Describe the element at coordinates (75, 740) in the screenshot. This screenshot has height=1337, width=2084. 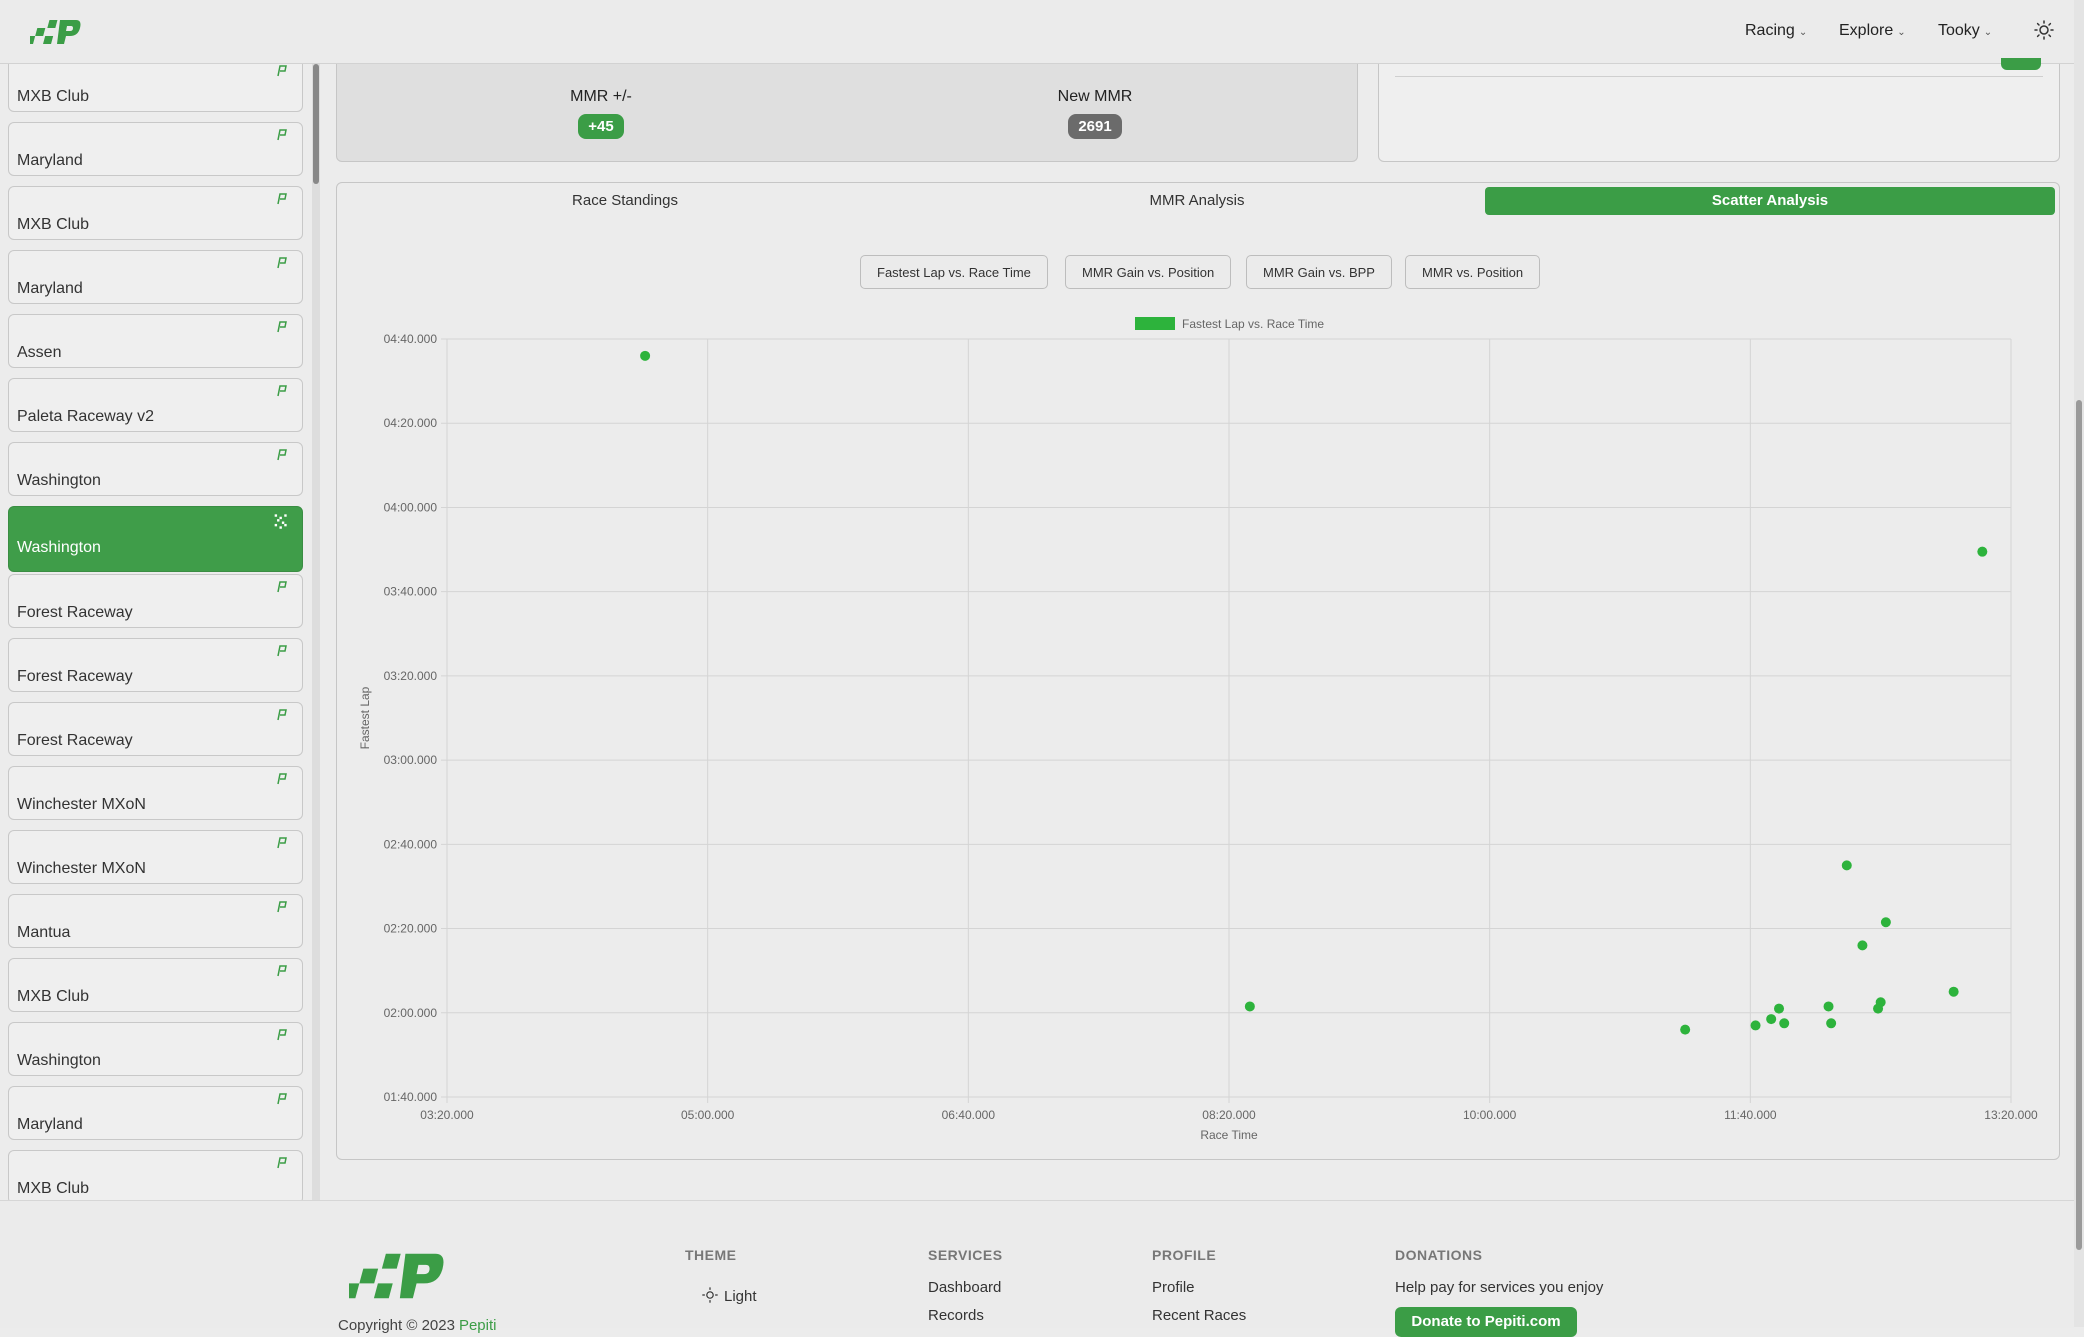
I see `track-name: Forest Raceway` at that location.